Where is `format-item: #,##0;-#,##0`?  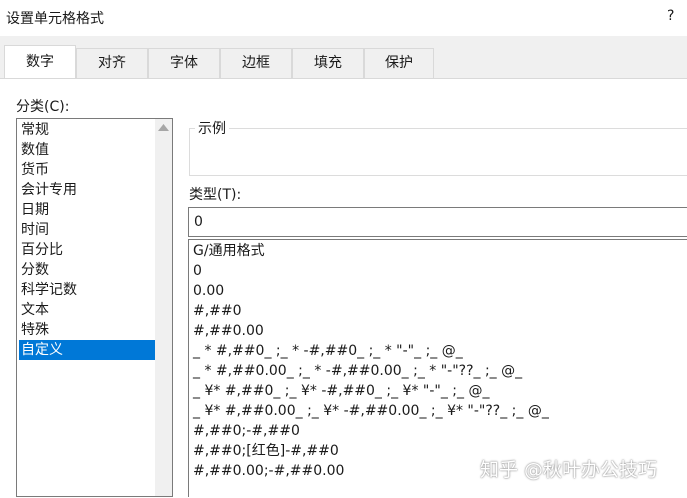 format-item: #,##0;-#,##0 is located at coordinates (438, 431).